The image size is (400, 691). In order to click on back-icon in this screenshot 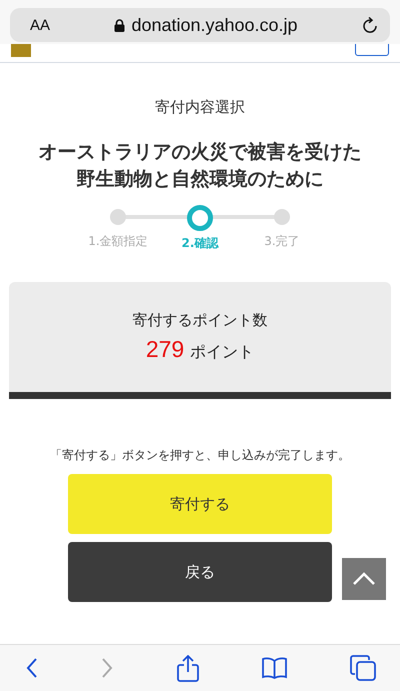, I will do `click(32, 668)`.